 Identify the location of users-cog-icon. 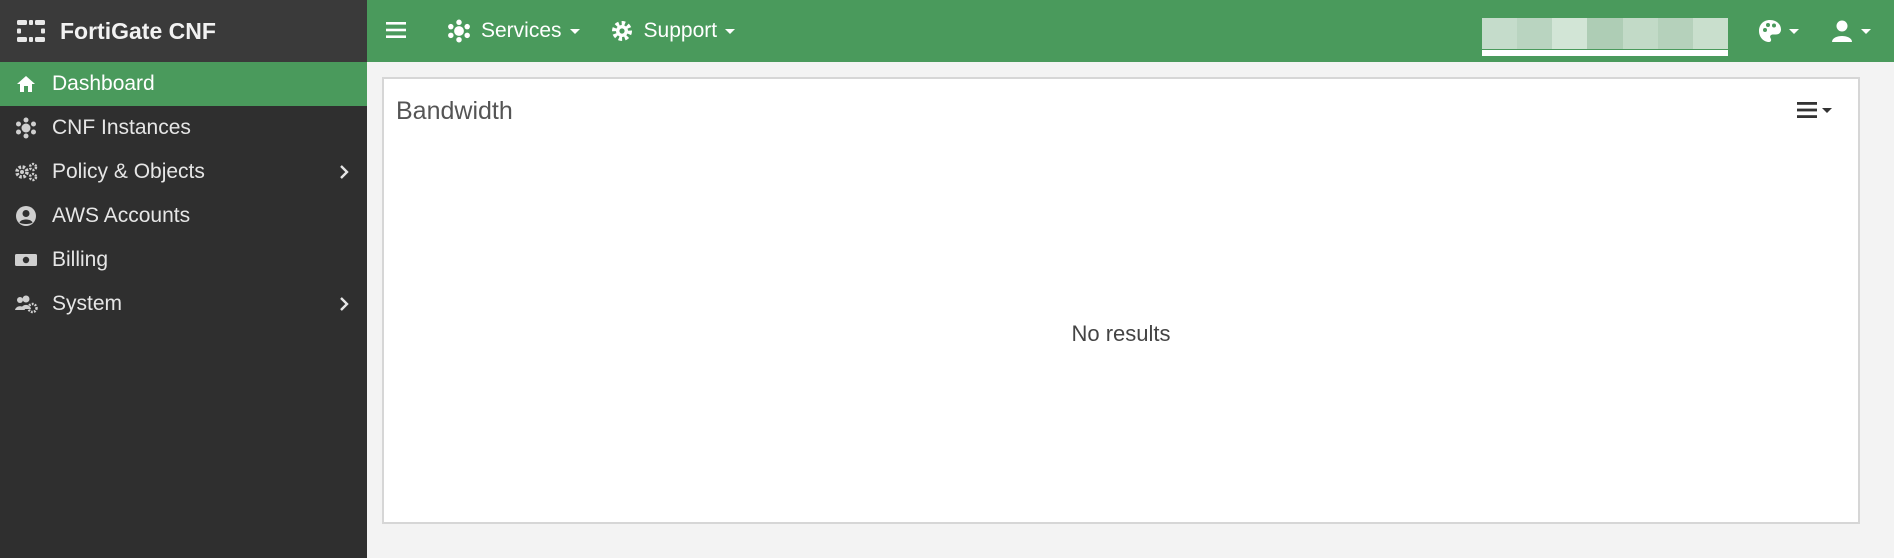
(26, 304).